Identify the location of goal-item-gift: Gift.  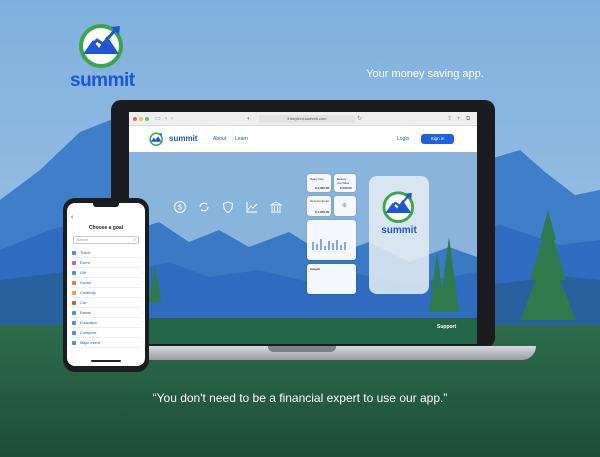
(106, 273).